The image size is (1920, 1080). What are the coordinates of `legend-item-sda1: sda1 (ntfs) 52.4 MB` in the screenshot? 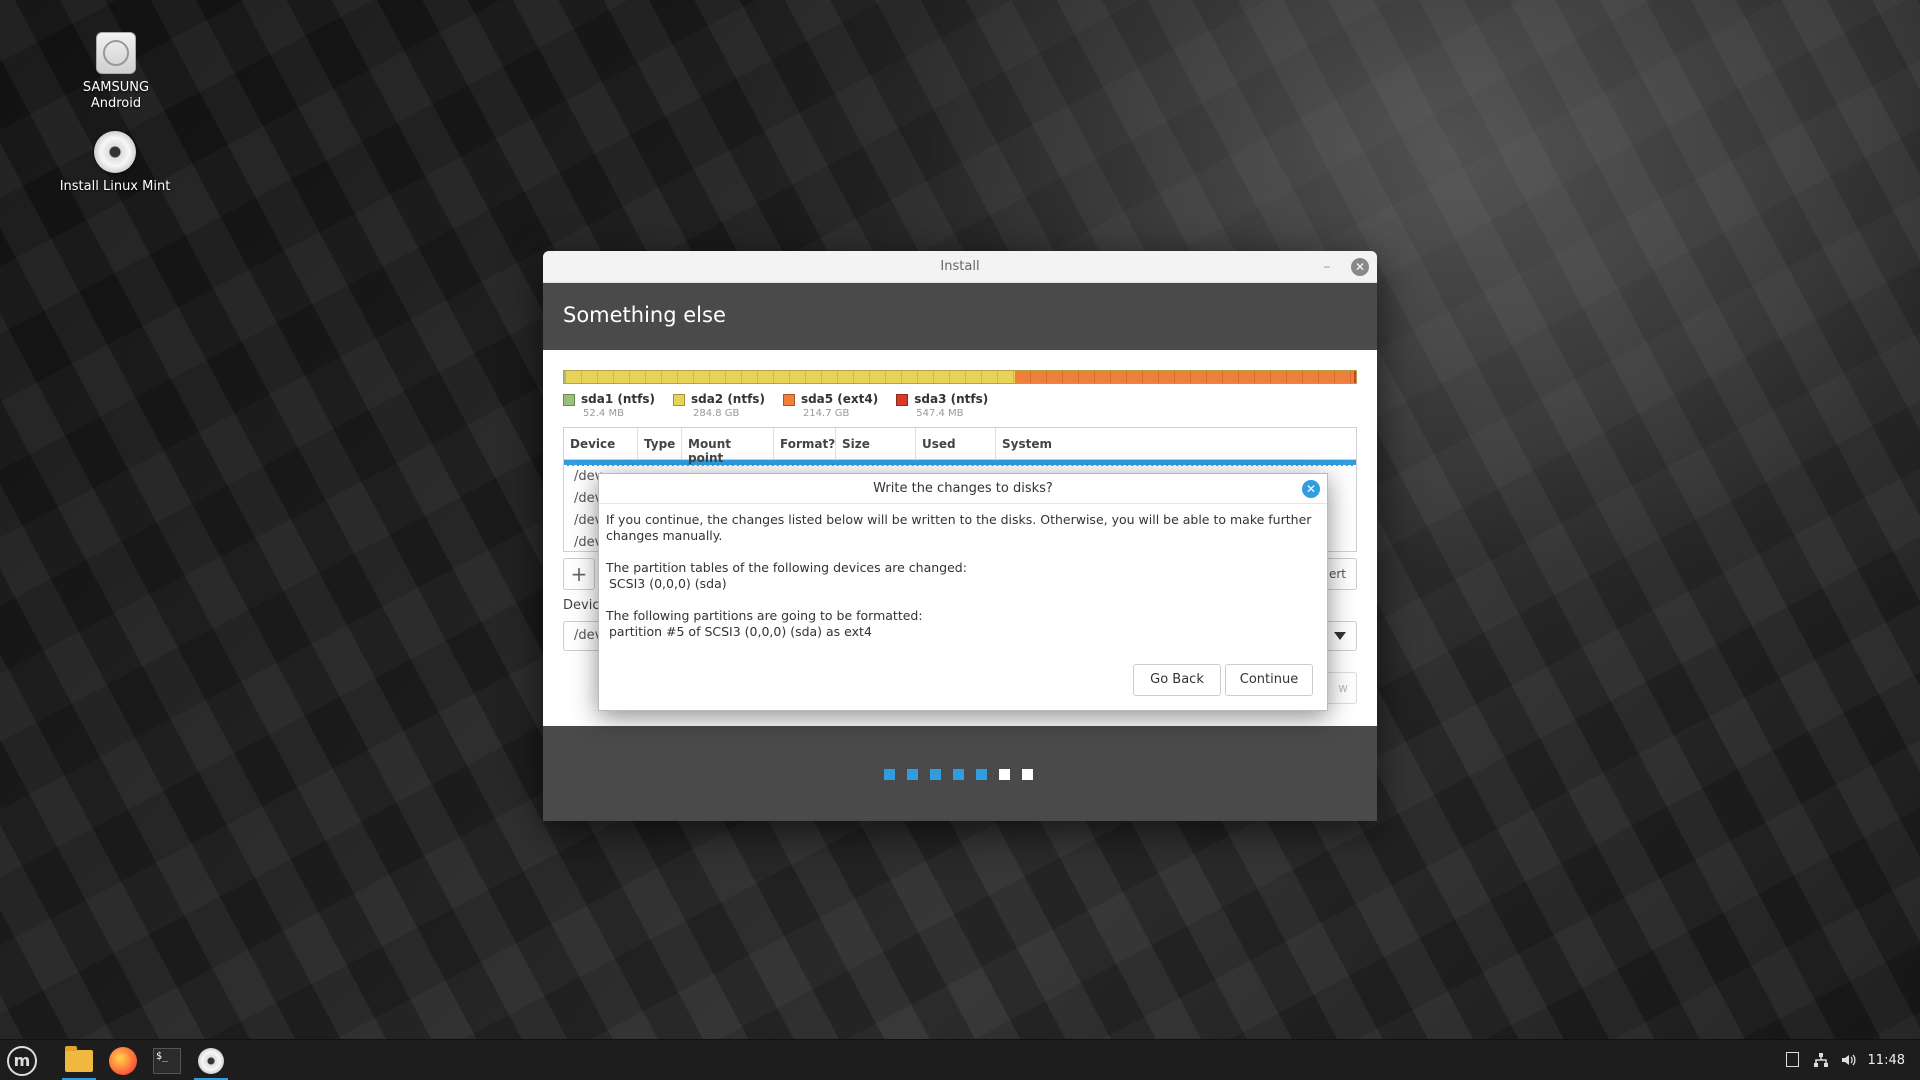 It's located at (609, 405).